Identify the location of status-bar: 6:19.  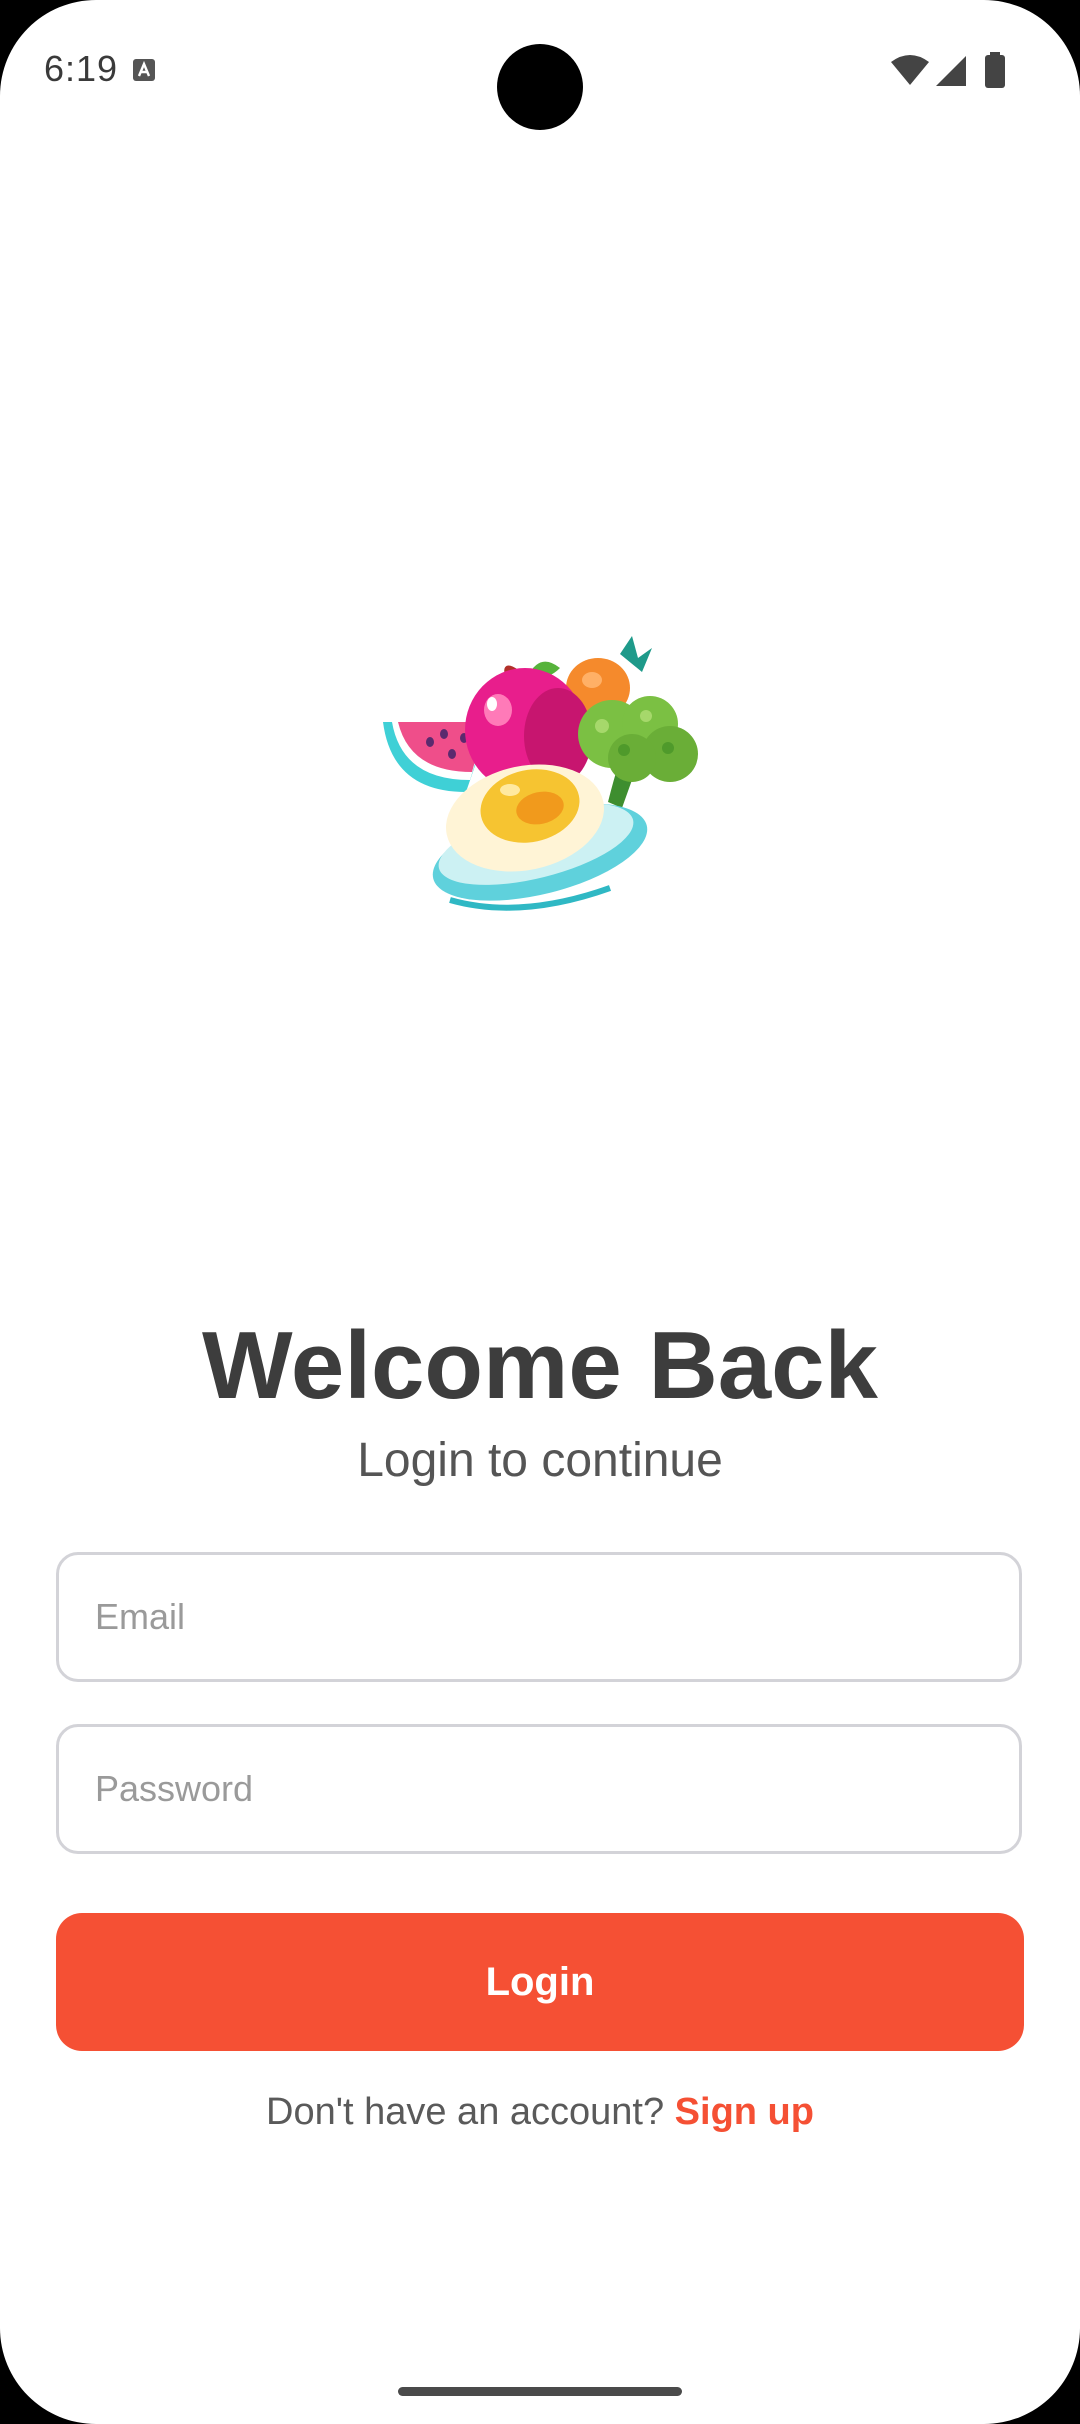
(540, 70).